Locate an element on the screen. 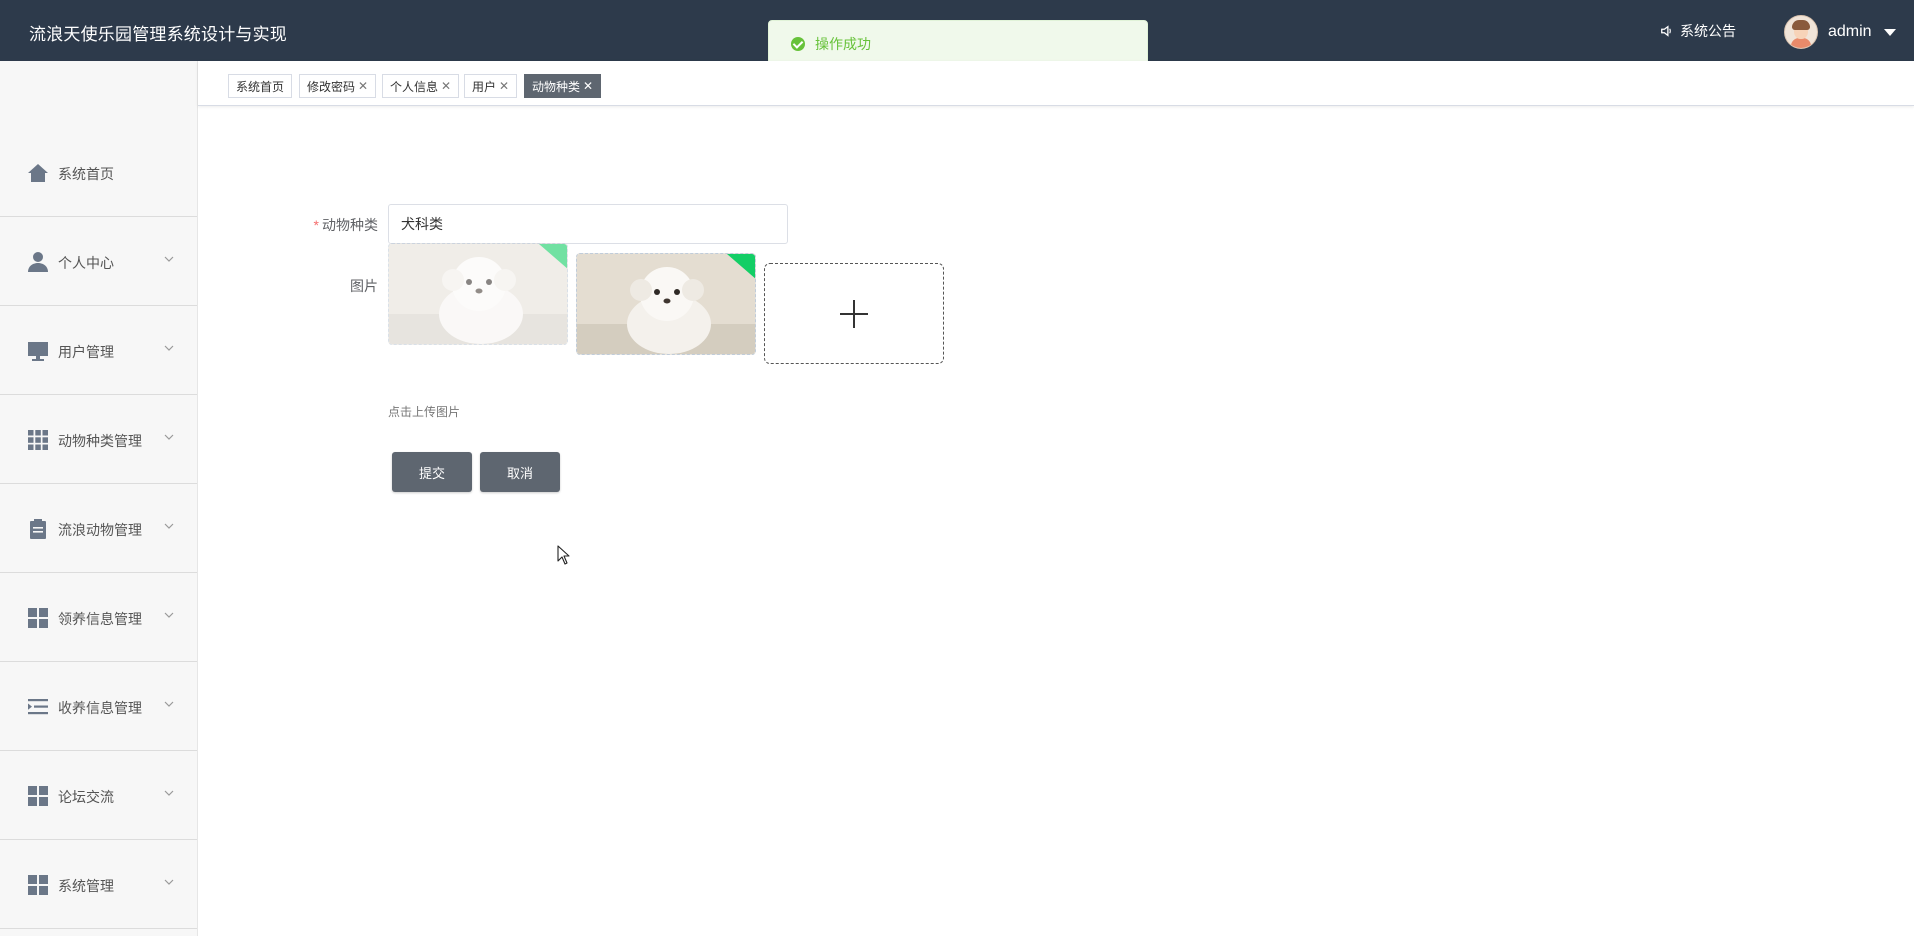  app-title: 流浪天使乐园管理系统设计与实现 is located at coordinates (158, 34).